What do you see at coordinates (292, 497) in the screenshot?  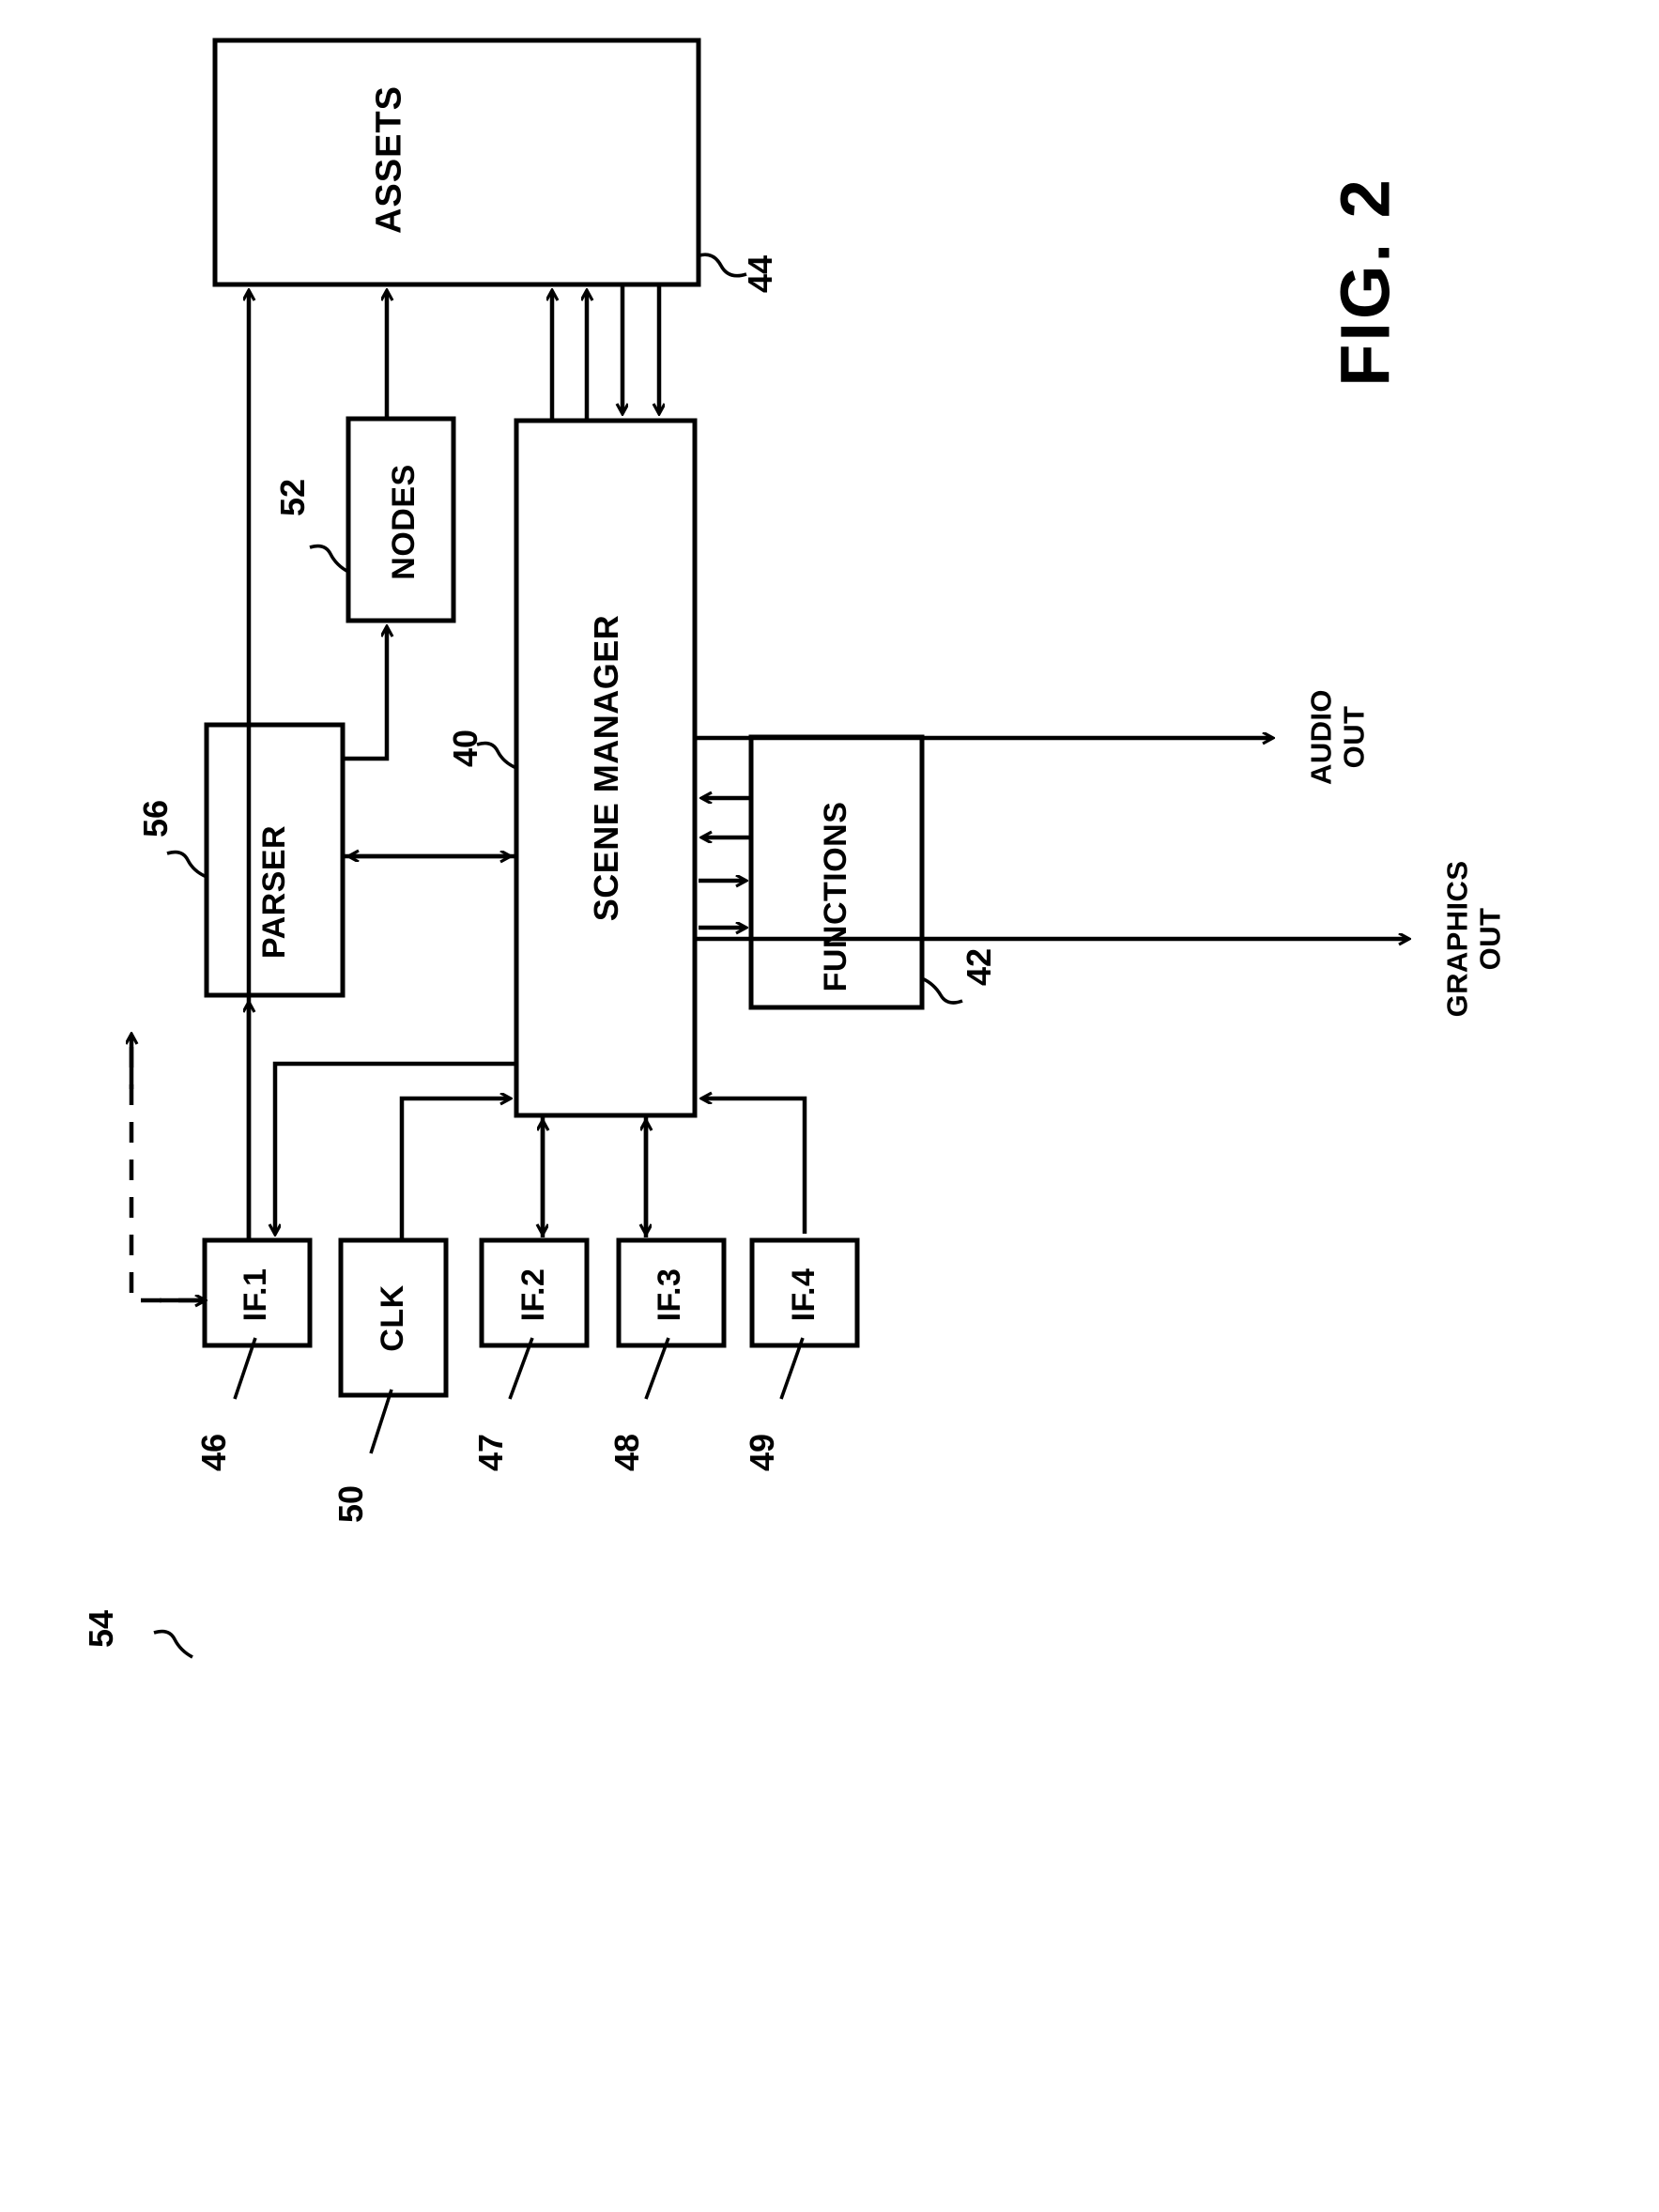 I see `nodes-ref-number: 52` at bounding box center [292, 497].